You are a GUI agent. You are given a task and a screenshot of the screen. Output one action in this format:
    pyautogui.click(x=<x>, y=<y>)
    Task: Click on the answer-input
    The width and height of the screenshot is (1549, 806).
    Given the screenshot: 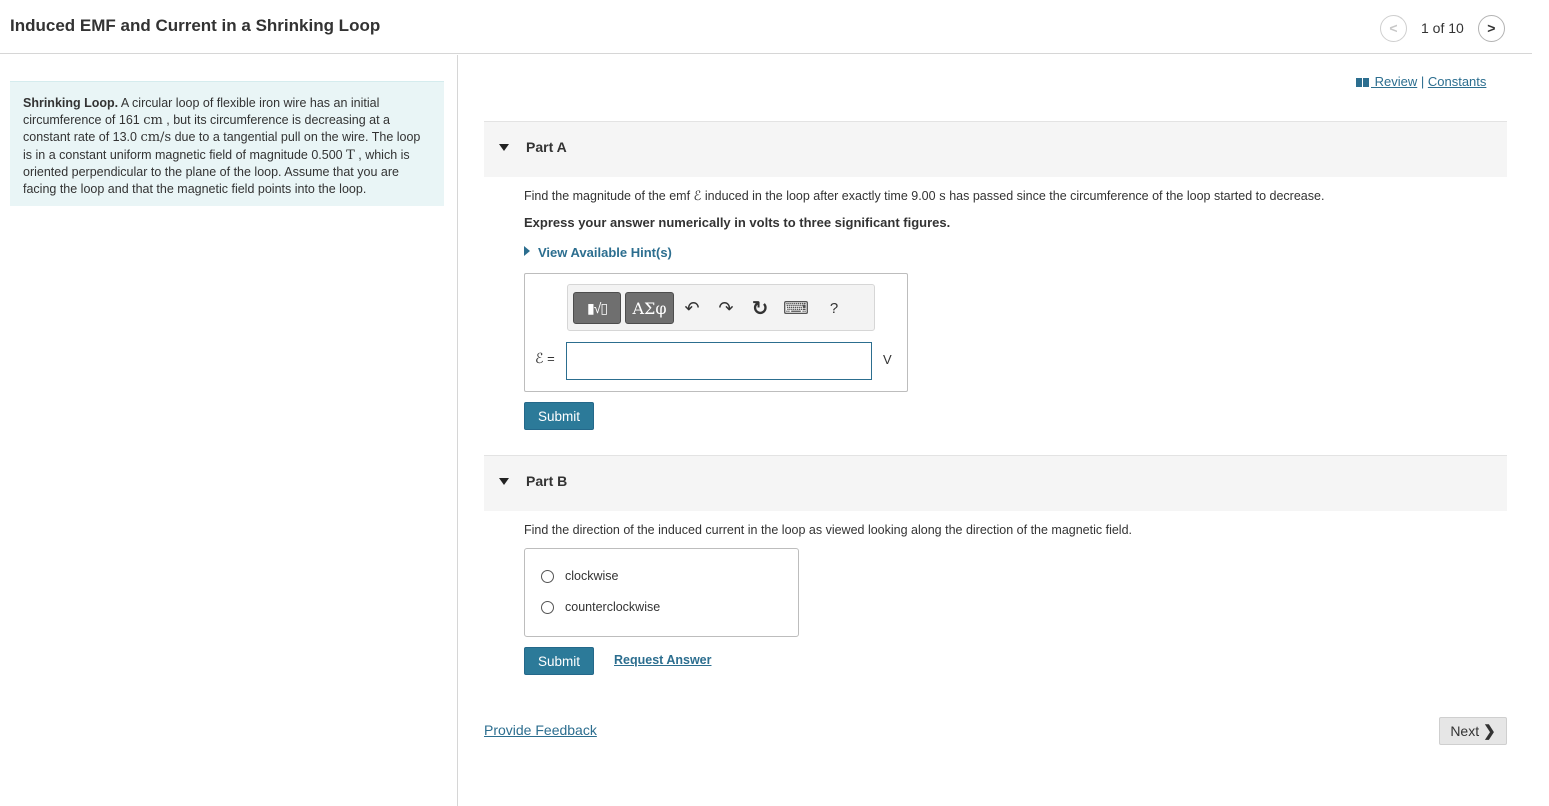 What is the action you would take?
    pyautogui.click(x=719, y=361)
    